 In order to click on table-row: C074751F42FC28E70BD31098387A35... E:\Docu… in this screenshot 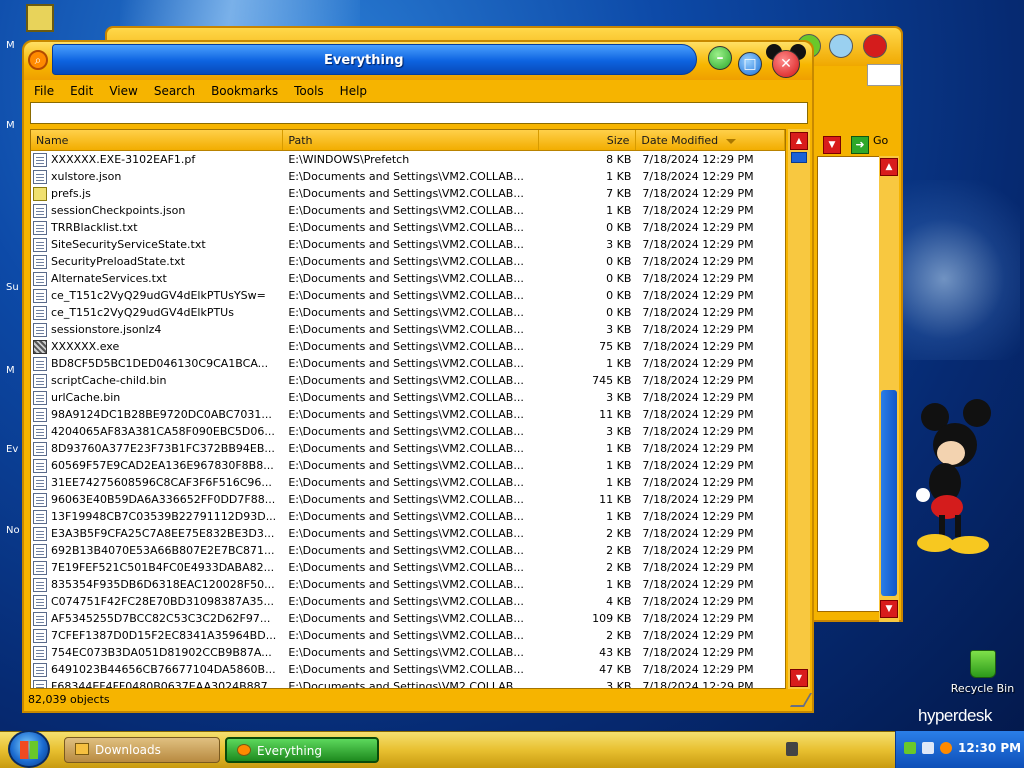, I will do `click(408, 601)`.